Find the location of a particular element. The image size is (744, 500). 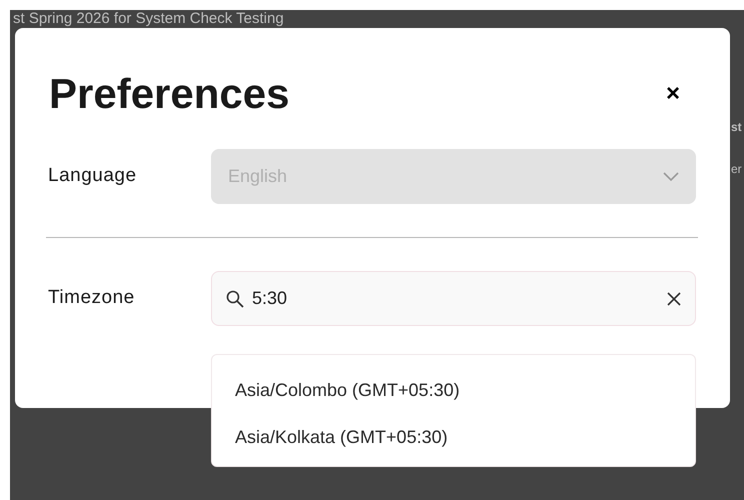

timezone-search-field: 5:30 is located at coordinates (453, 298).